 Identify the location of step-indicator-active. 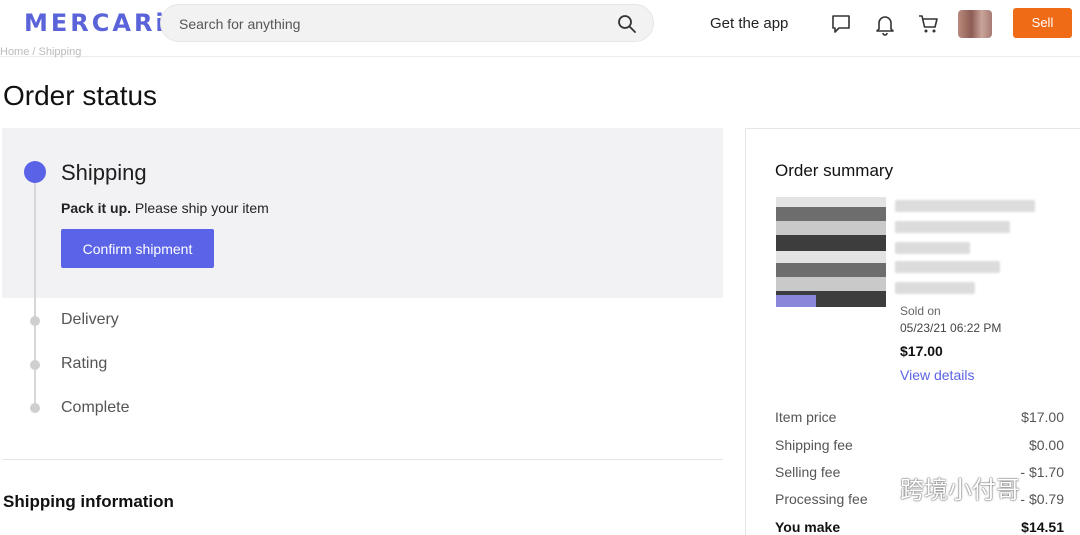
(35, 172).